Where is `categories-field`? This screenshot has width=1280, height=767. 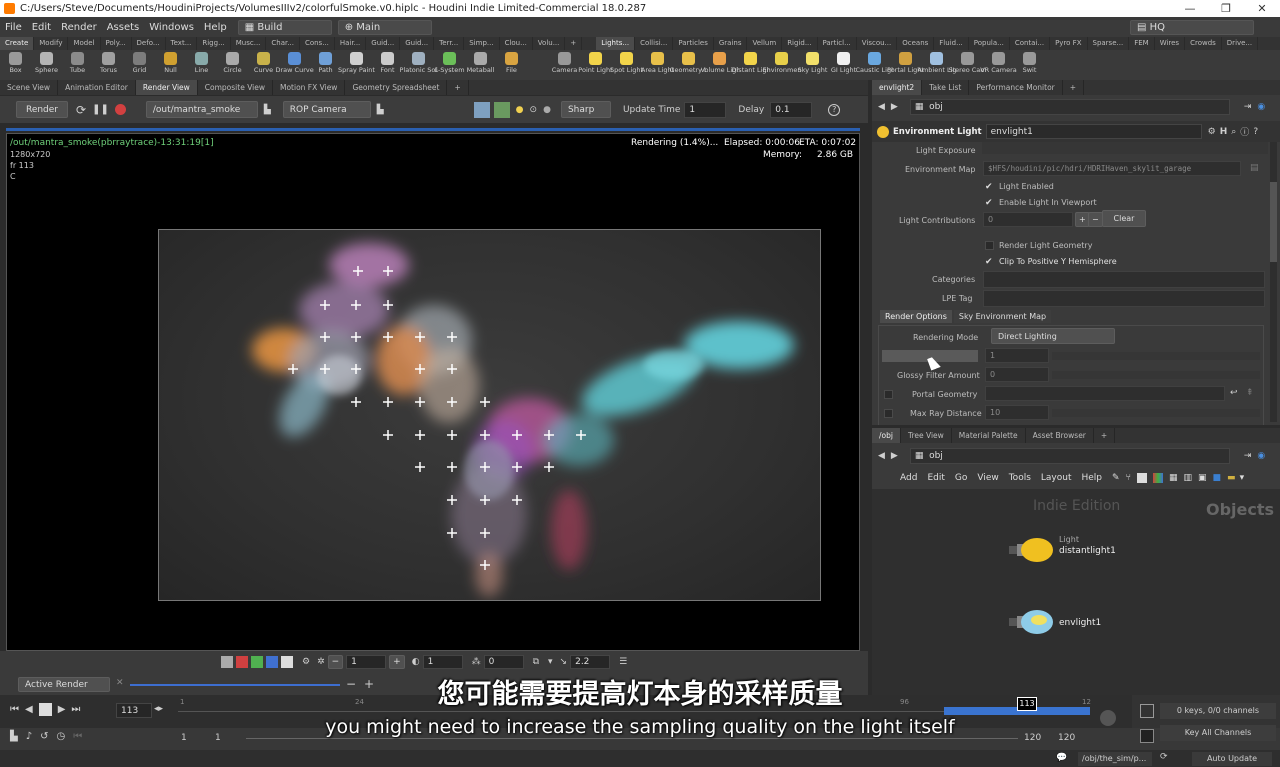 categories-field is located at coordinates (1124, 279).